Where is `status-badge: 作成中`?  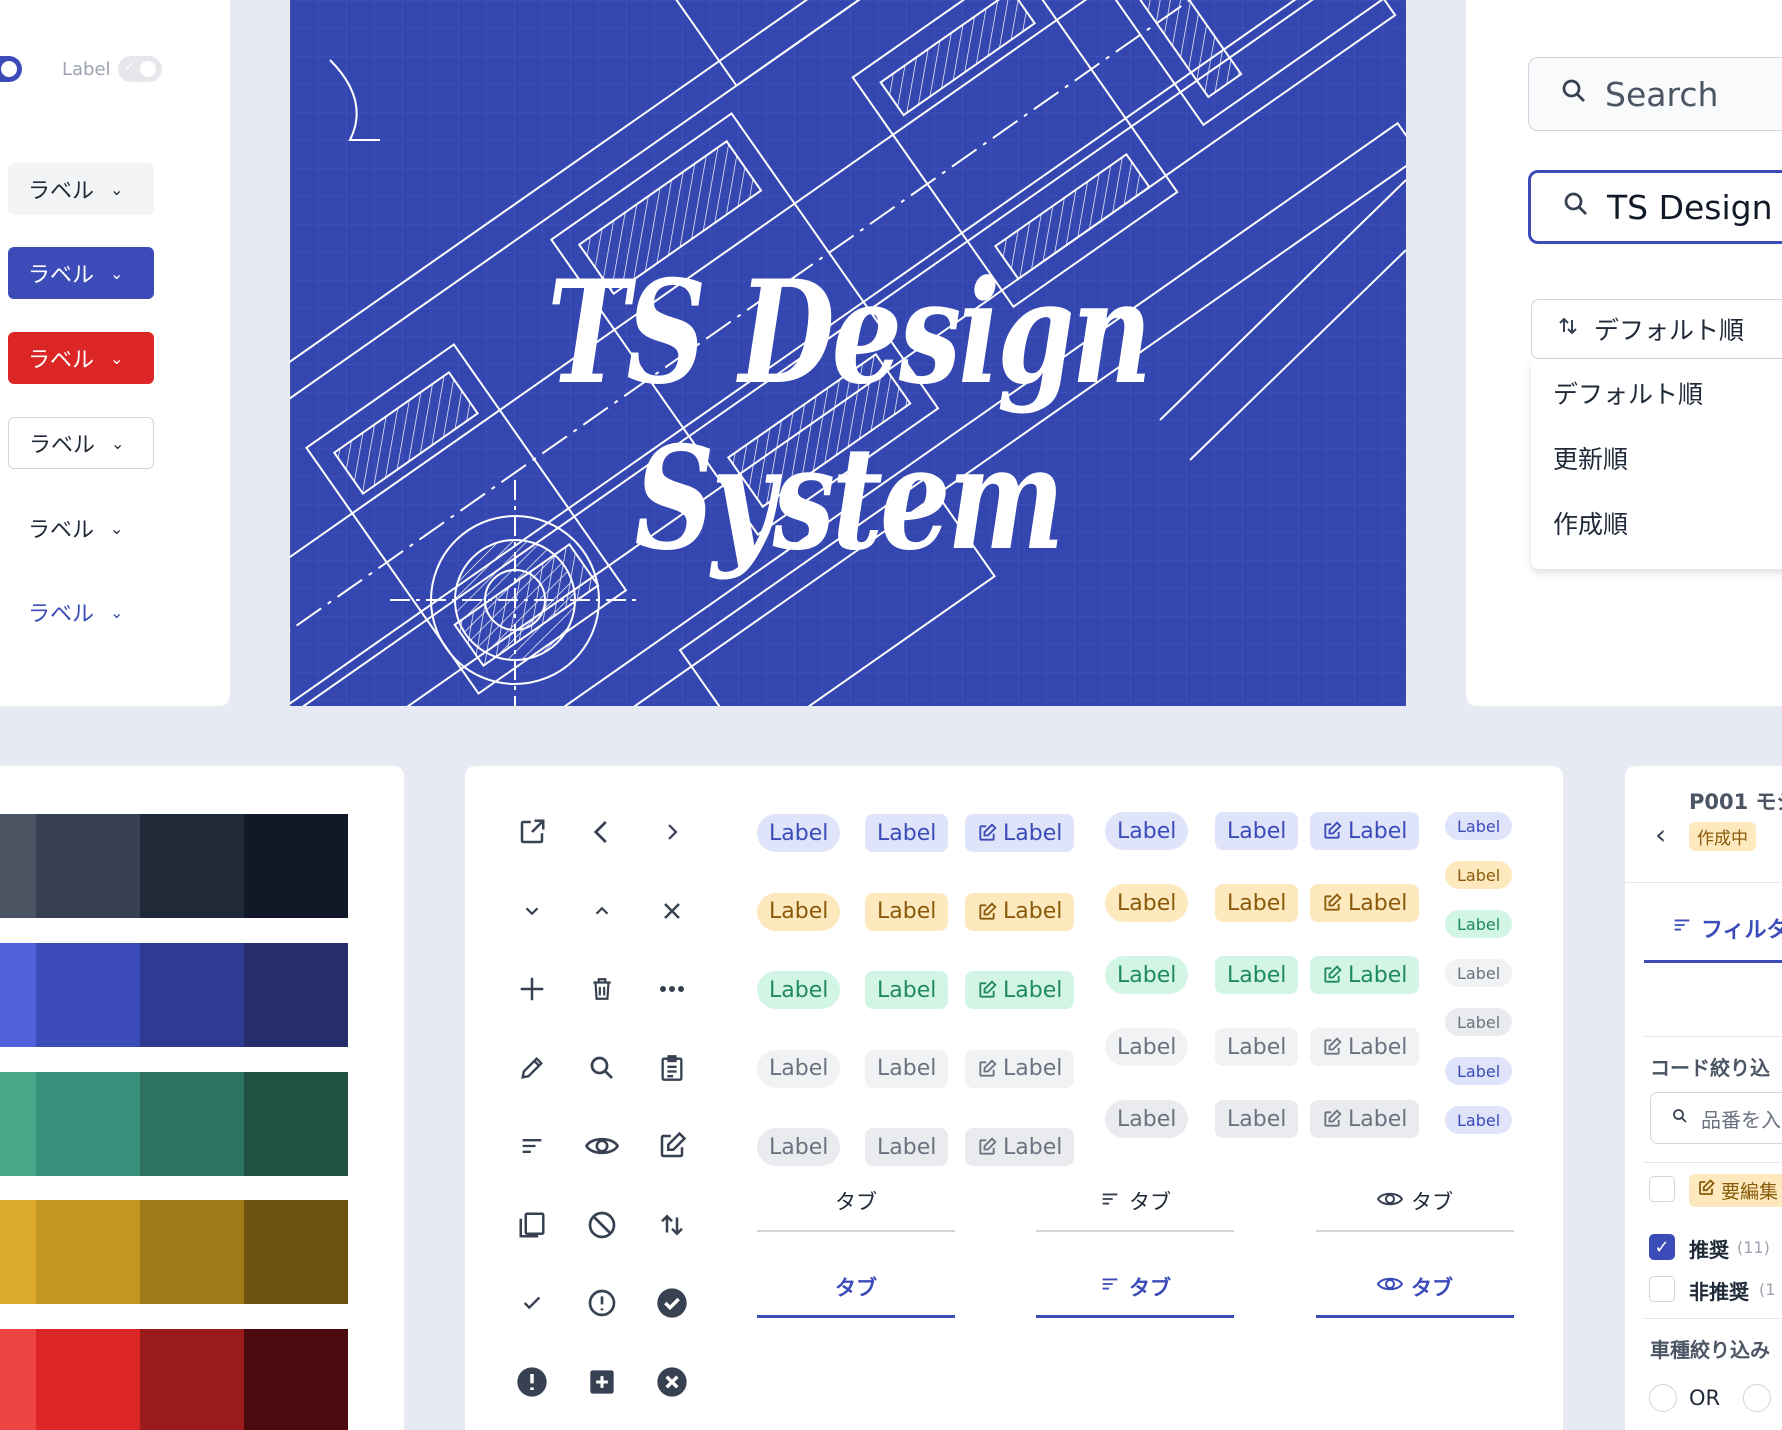 status-badge: 作成中 is located at coordinates (1722, 836).